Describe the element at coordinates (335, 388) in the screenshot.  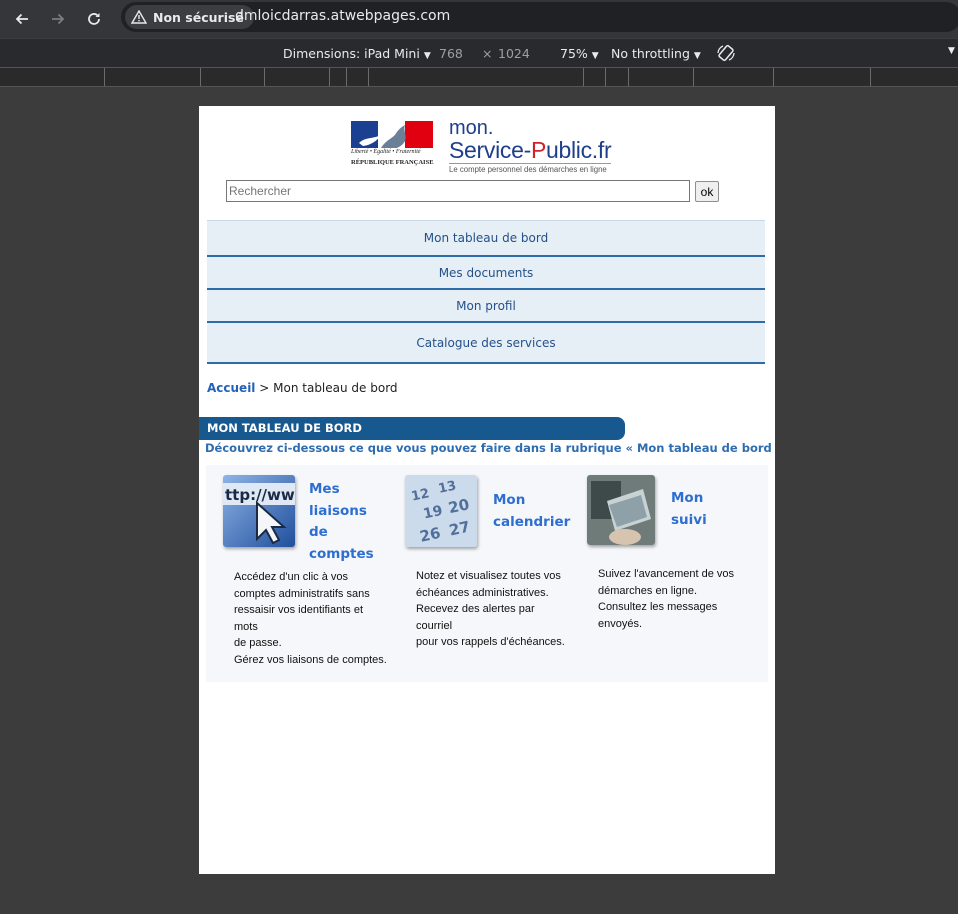
I see `breadcrumb-current: Mon tableau de bord` at that location.